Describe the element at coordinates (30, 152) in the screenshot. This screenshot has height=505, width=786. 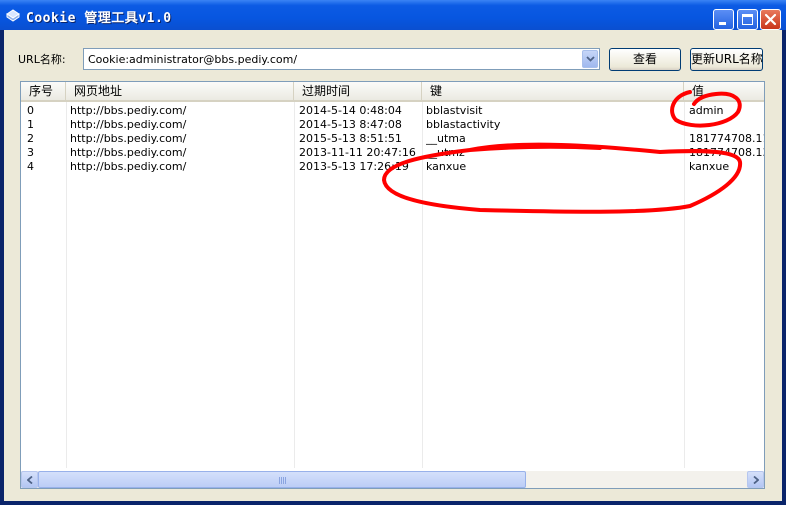
I see `cell-index: 3` at that location.